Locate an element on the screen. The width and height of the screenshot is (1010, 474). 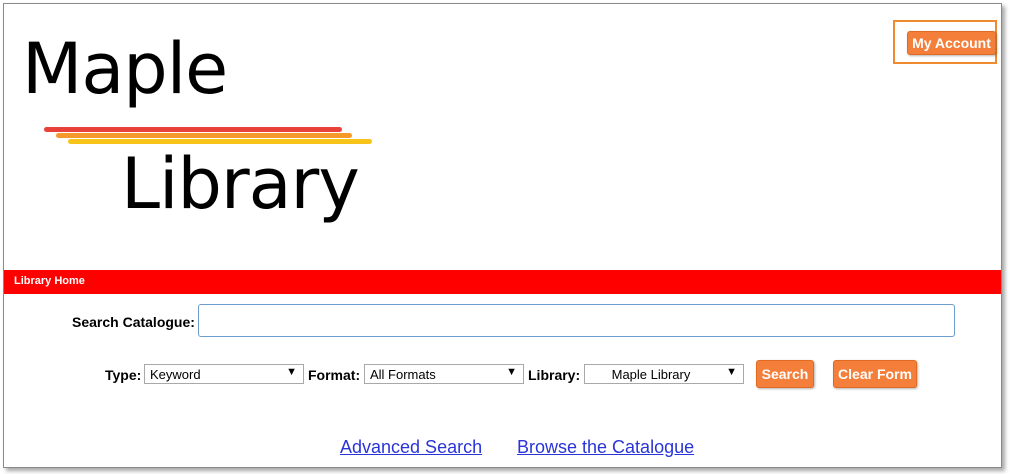
logo-text-maple: Maple is located at coordinates (125, 69).